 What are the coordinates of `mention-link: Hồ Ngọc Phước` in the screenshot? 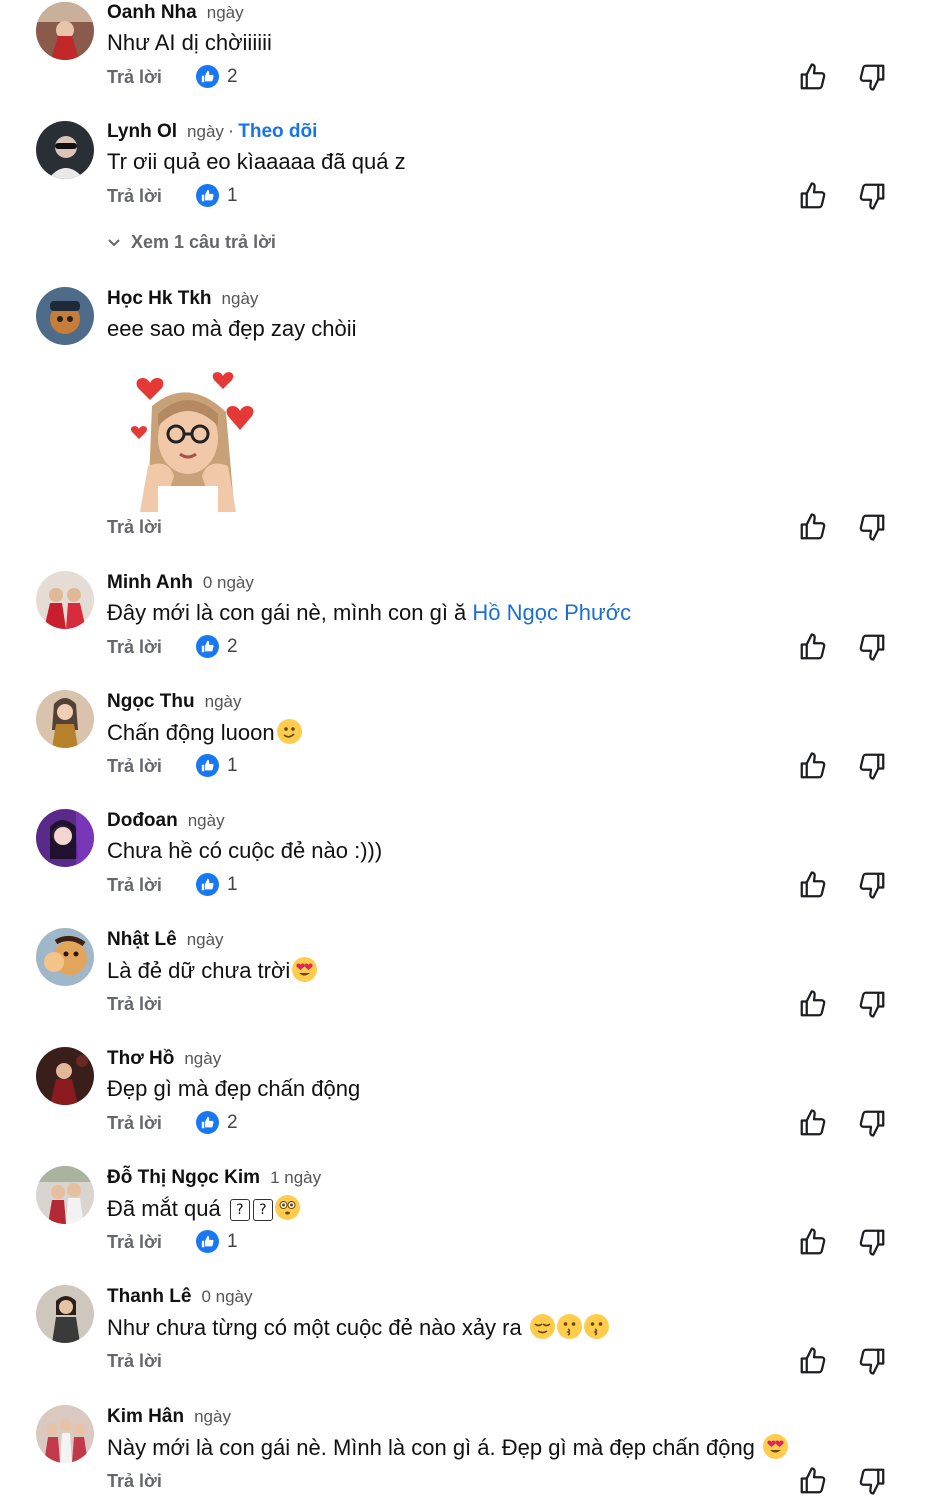 It's located at (551, 612).